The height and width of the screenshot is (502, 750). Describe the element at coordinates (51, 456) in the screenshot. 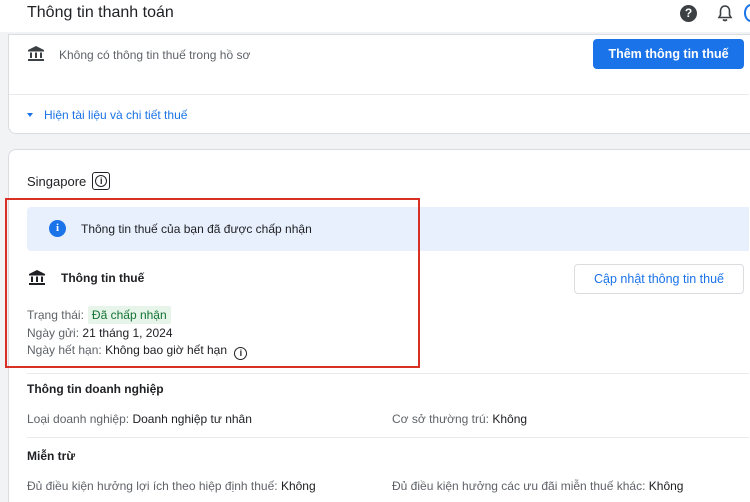

I see `exemption-title: Miễn trừ` at that location.